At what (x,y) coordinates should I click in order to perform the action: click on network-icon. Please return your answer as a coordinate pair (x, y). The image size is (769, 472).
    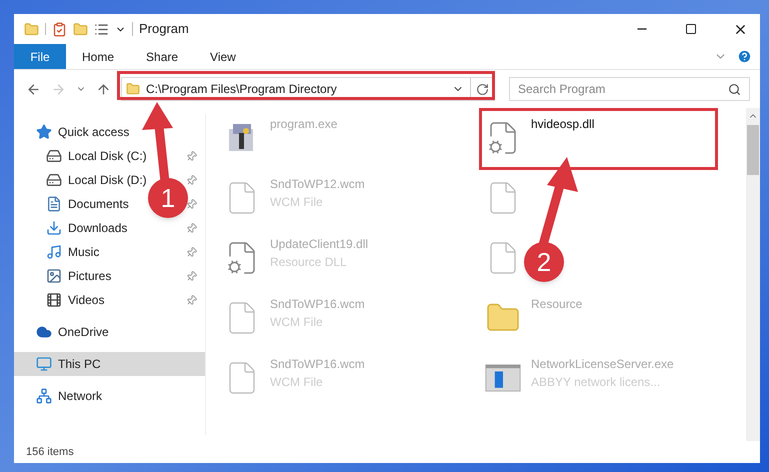
    Looking at the image, I should click on (44, 396).